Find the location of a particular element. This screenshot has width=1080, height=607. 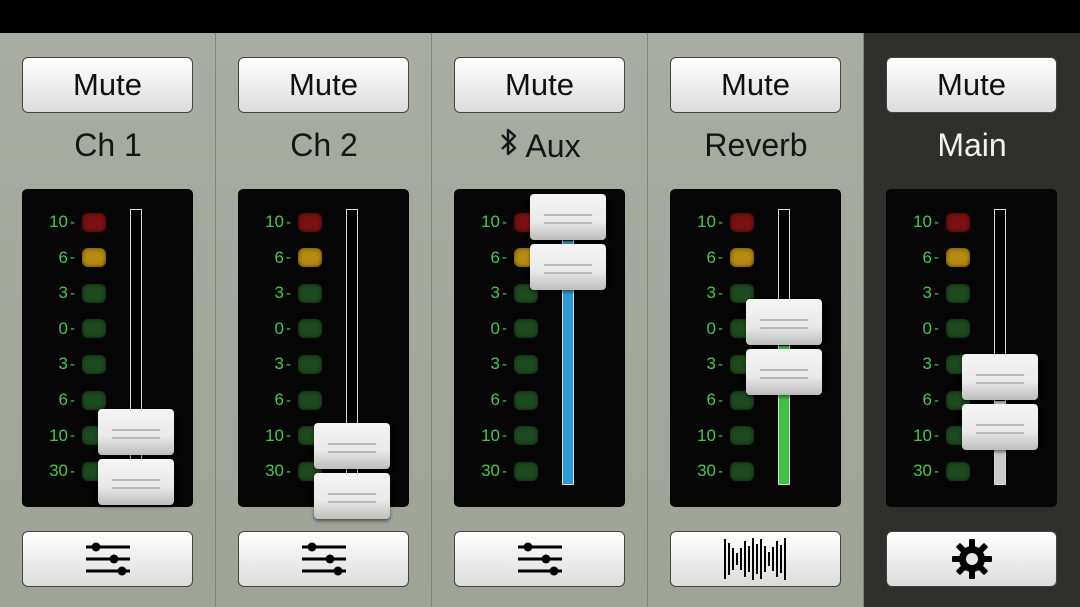

channel-name: Ch 1 is located at coordinates (108, 145).